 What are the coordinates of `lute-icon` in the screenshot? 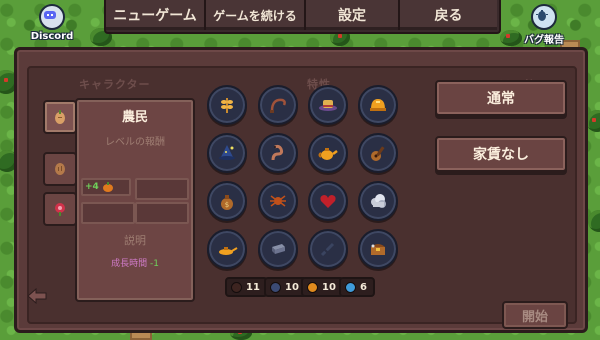 It's located at (378, 153).